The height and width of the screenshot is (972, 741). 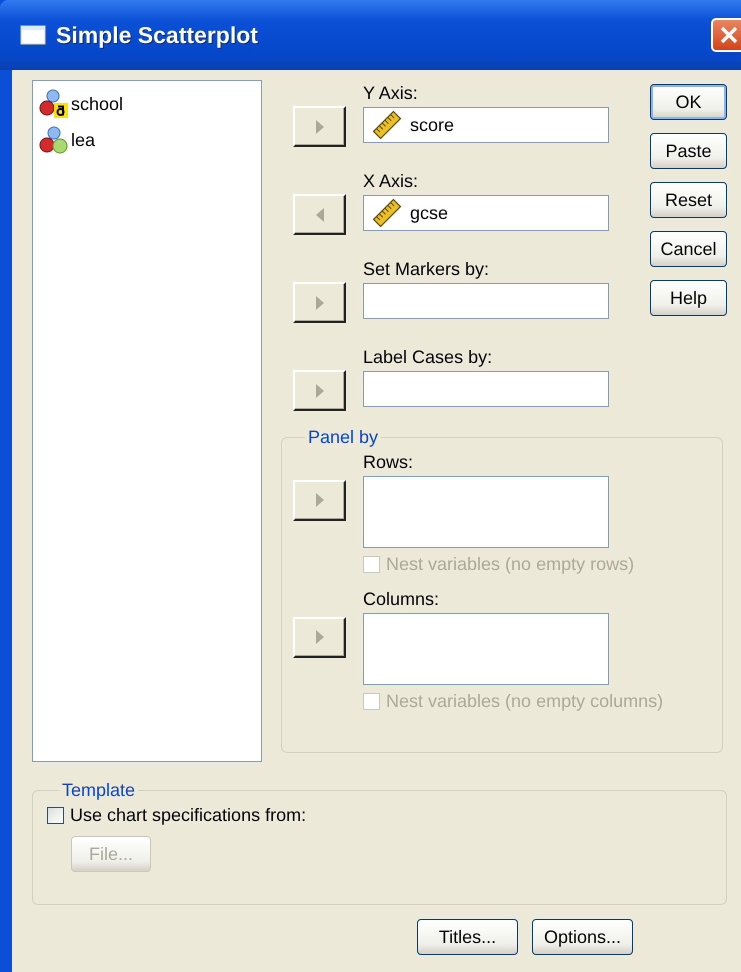 What do you see at coordinates (525, 701) in the screenshot?
I see `checkbox-label: Nest variables (no empty columns)` at bounding box center [525, 701].